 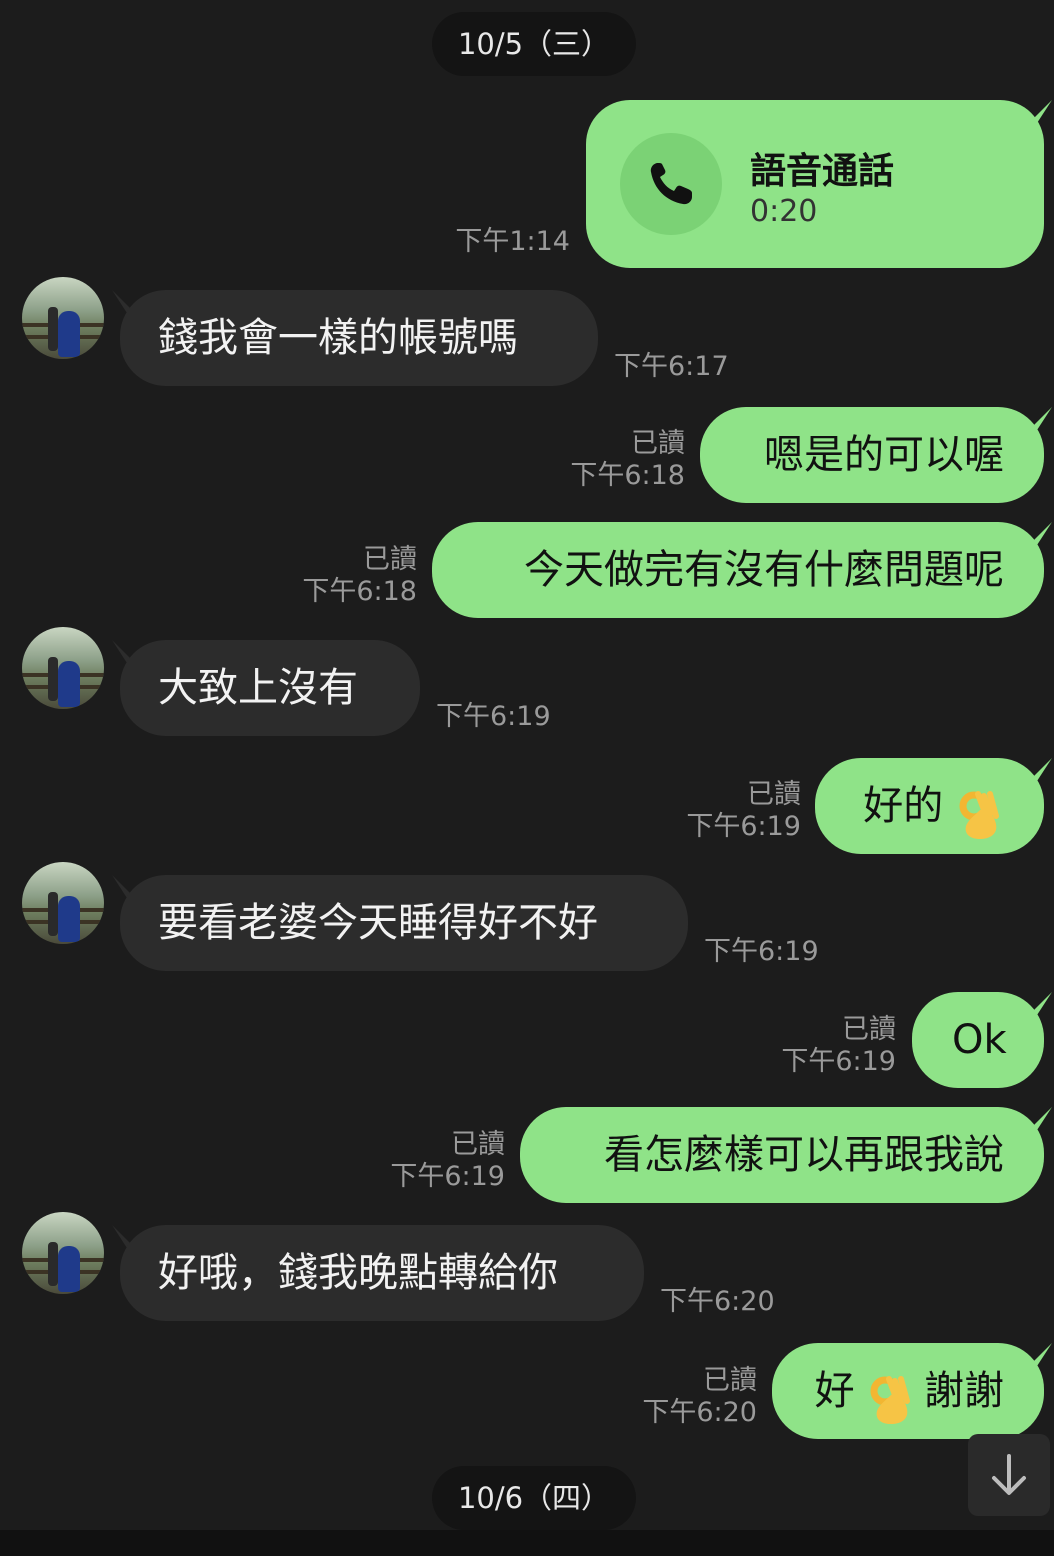 What do you see at coordinates (512, 241) in the screenshot?
I see `message-time: 下午1:14` at bounding box center [512, 241].